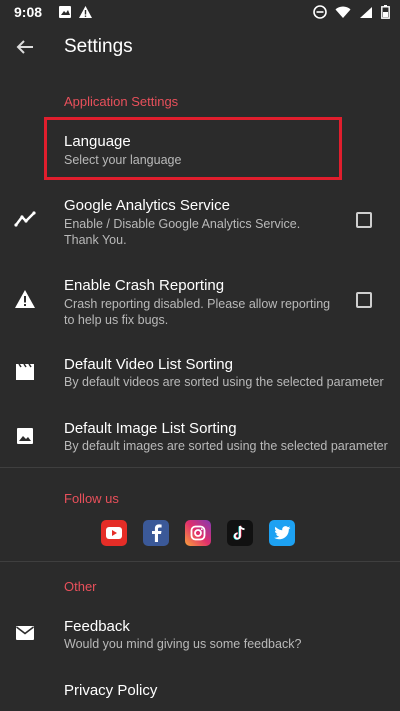 The width and height of the screenshot is (400, 711). I want to click on alert-notification-icon, so click(86, 12).